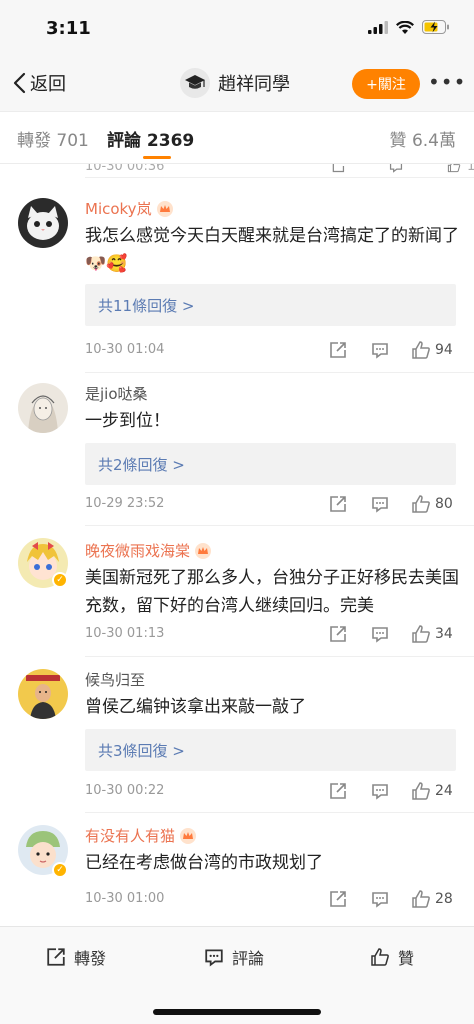  I want to click on author-name: 有没有人有猫, so click(130, 836).